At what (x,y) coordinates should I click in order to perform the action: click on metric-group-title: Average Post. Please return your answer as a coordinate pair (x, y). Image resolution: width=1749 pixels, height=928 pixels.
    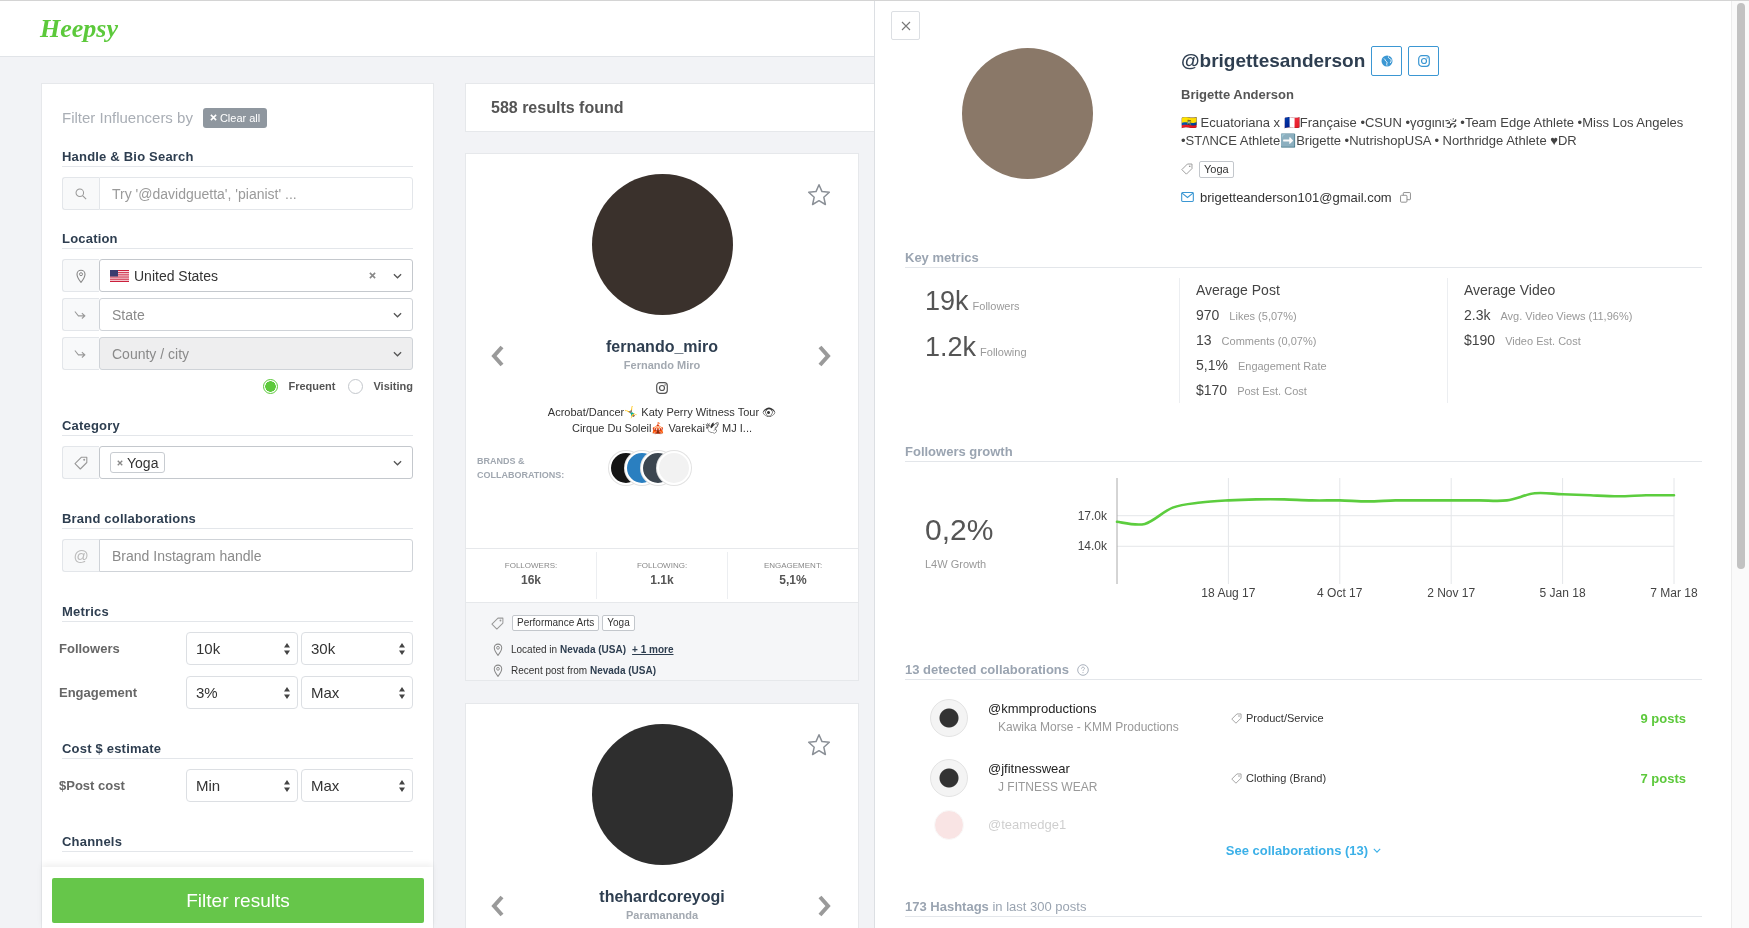
    Looking at the image, I should click on (1238, 290).